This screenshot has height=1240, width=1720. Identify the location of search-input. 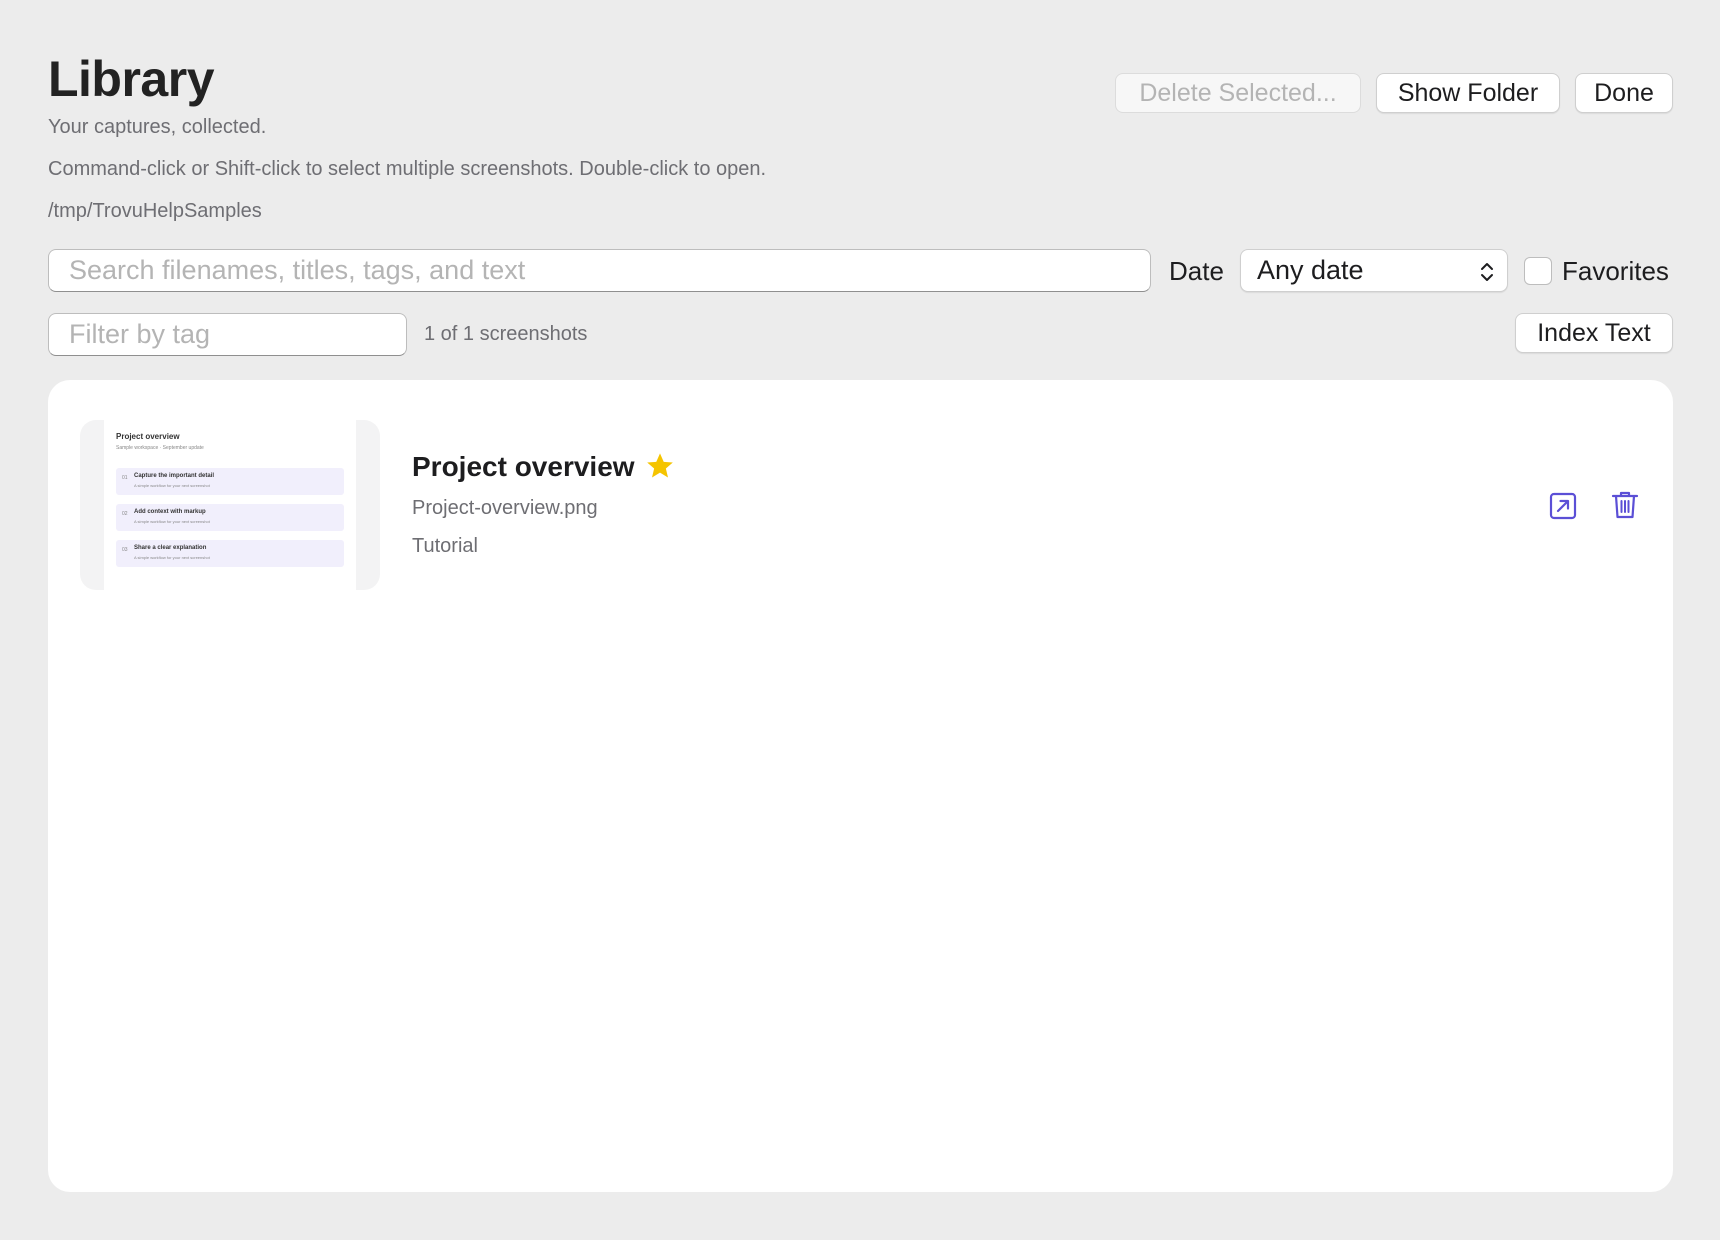
(599, 270).